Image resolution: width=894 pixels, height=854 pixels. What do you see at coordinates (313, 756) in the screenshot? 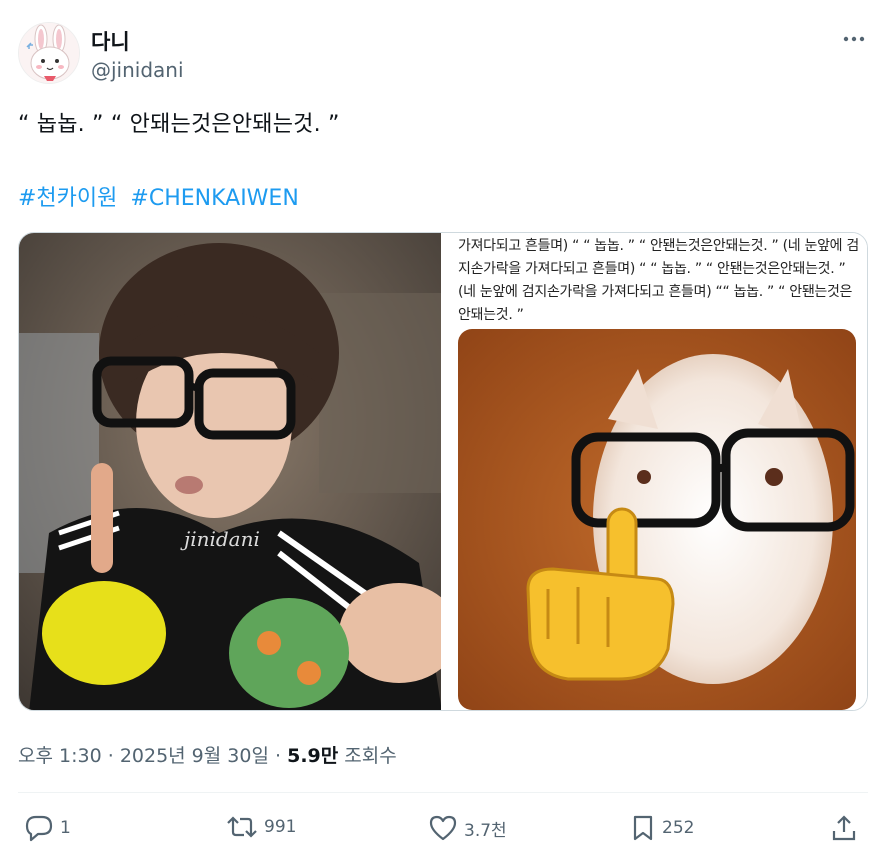
I see `views-count: 5.9만` at bounding box center [313, 756].